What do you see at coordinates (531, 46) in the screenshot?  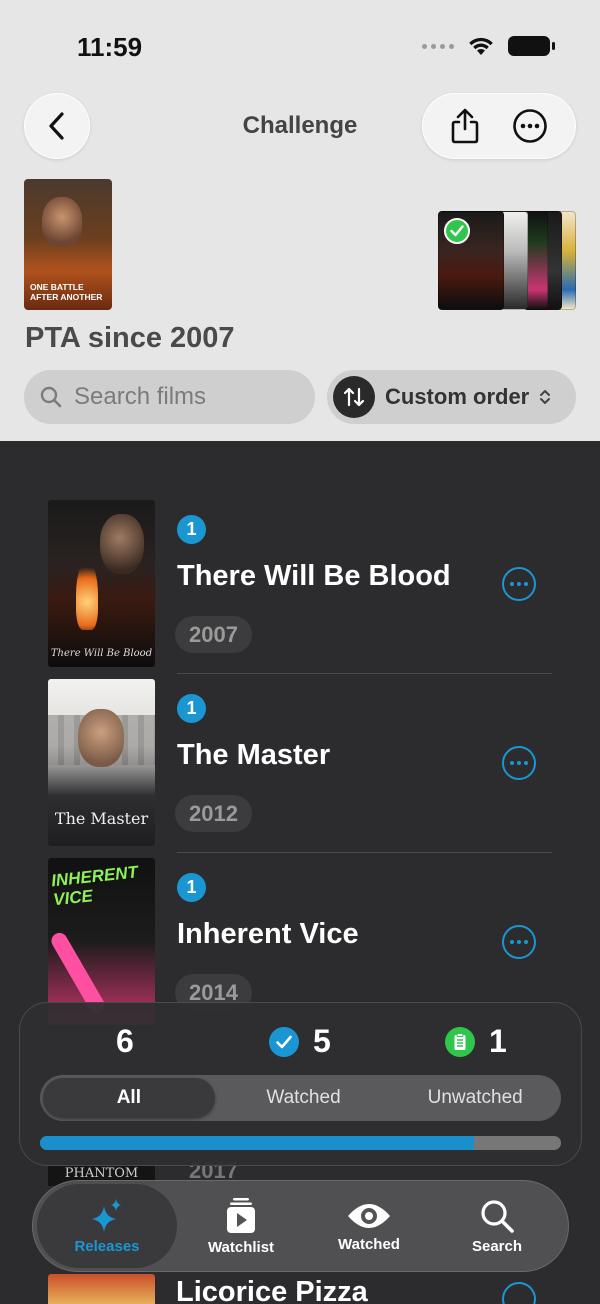 I see `battery-icon` at bounding box center [531, 46].